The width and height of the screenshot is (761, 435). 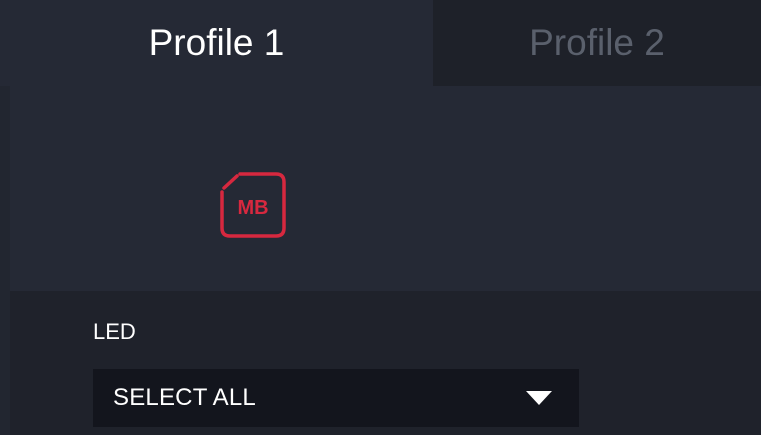 I want to click on led-select-value: SELECT ALL, so click(x=184, y=397).